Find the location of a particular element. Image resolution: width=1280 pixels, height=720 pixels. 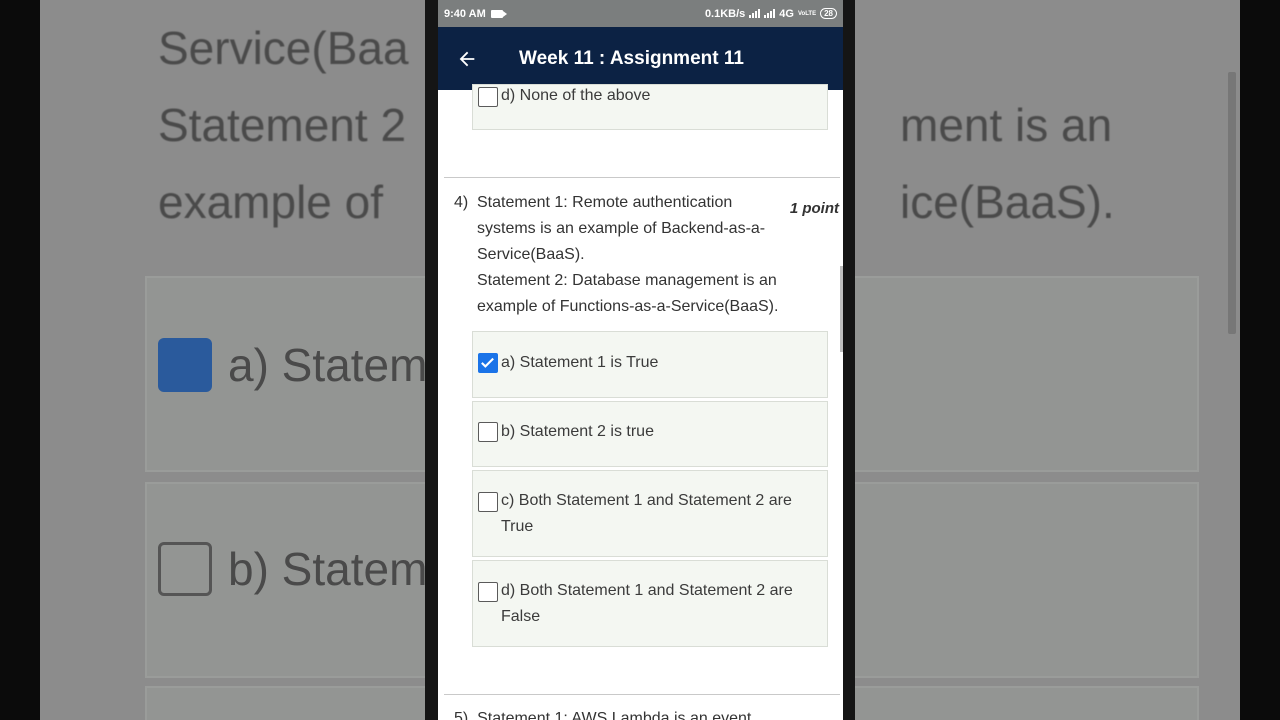

battery-icon: 28 is located at coordinates (828, 13).